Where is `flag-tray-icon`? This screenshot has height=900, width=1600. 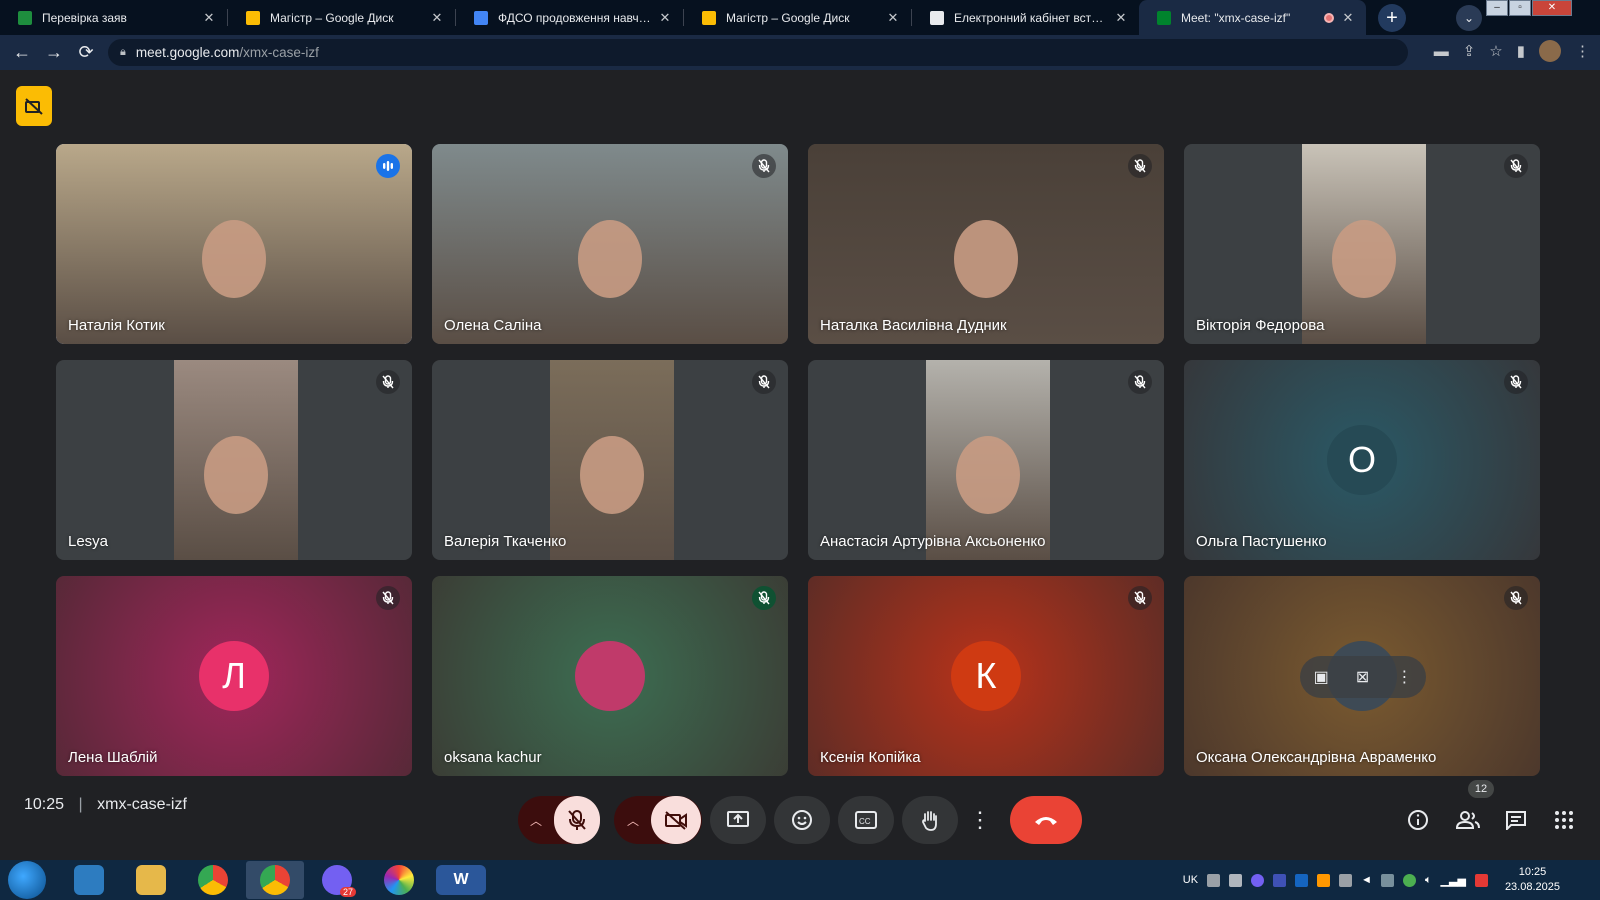 flag-tray-icon is located at coordinates (1481, 880).